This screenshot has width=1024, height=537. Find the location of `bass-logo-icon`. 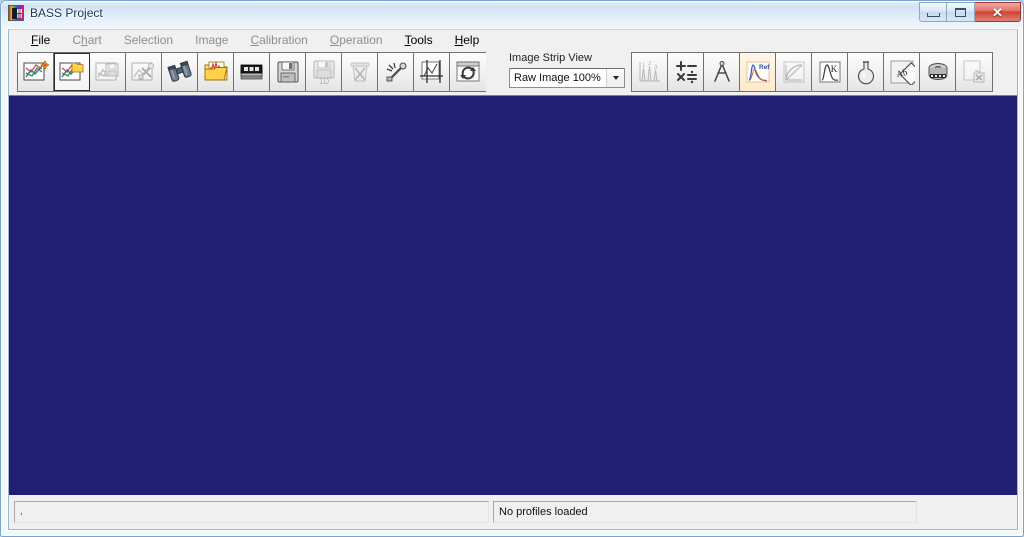

bass-logo-icon is located at coordinates (16, 13).